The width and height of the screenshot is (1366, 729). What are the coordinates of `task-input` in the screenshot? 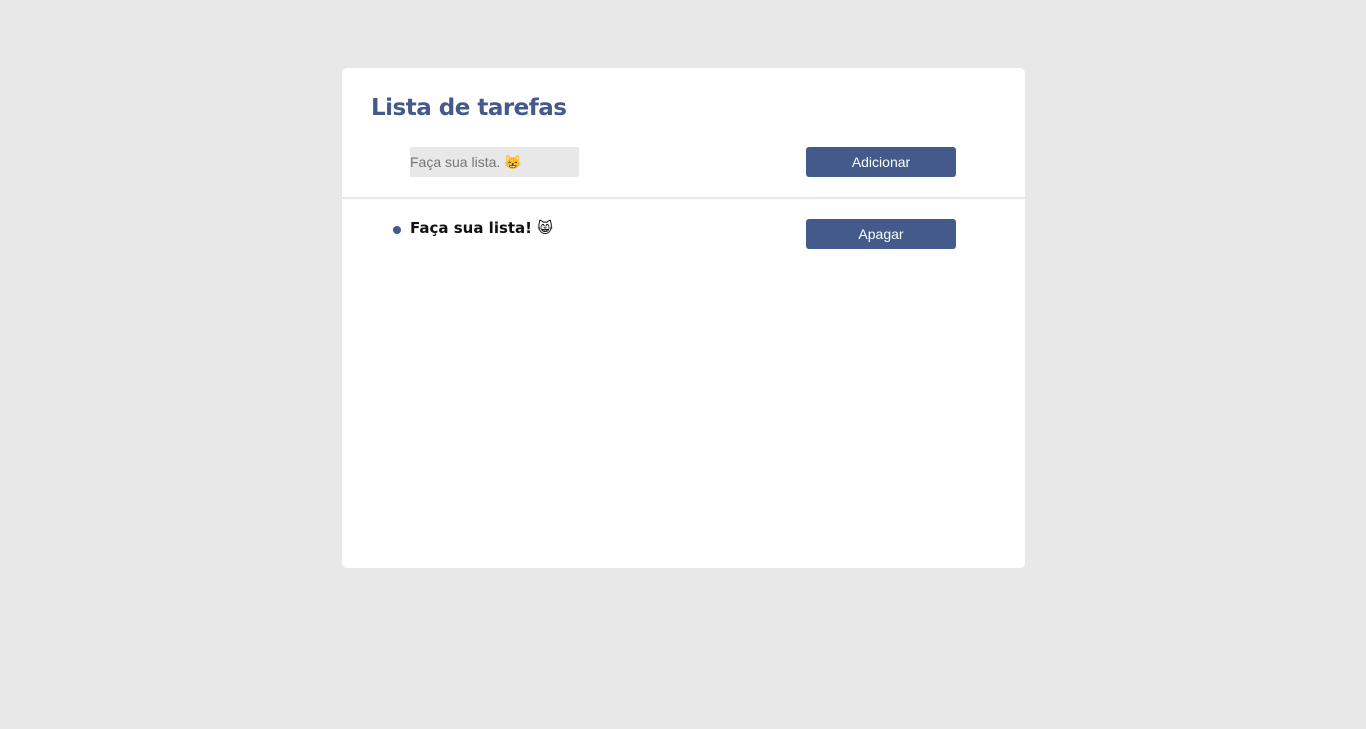 It's located at (494, 162).